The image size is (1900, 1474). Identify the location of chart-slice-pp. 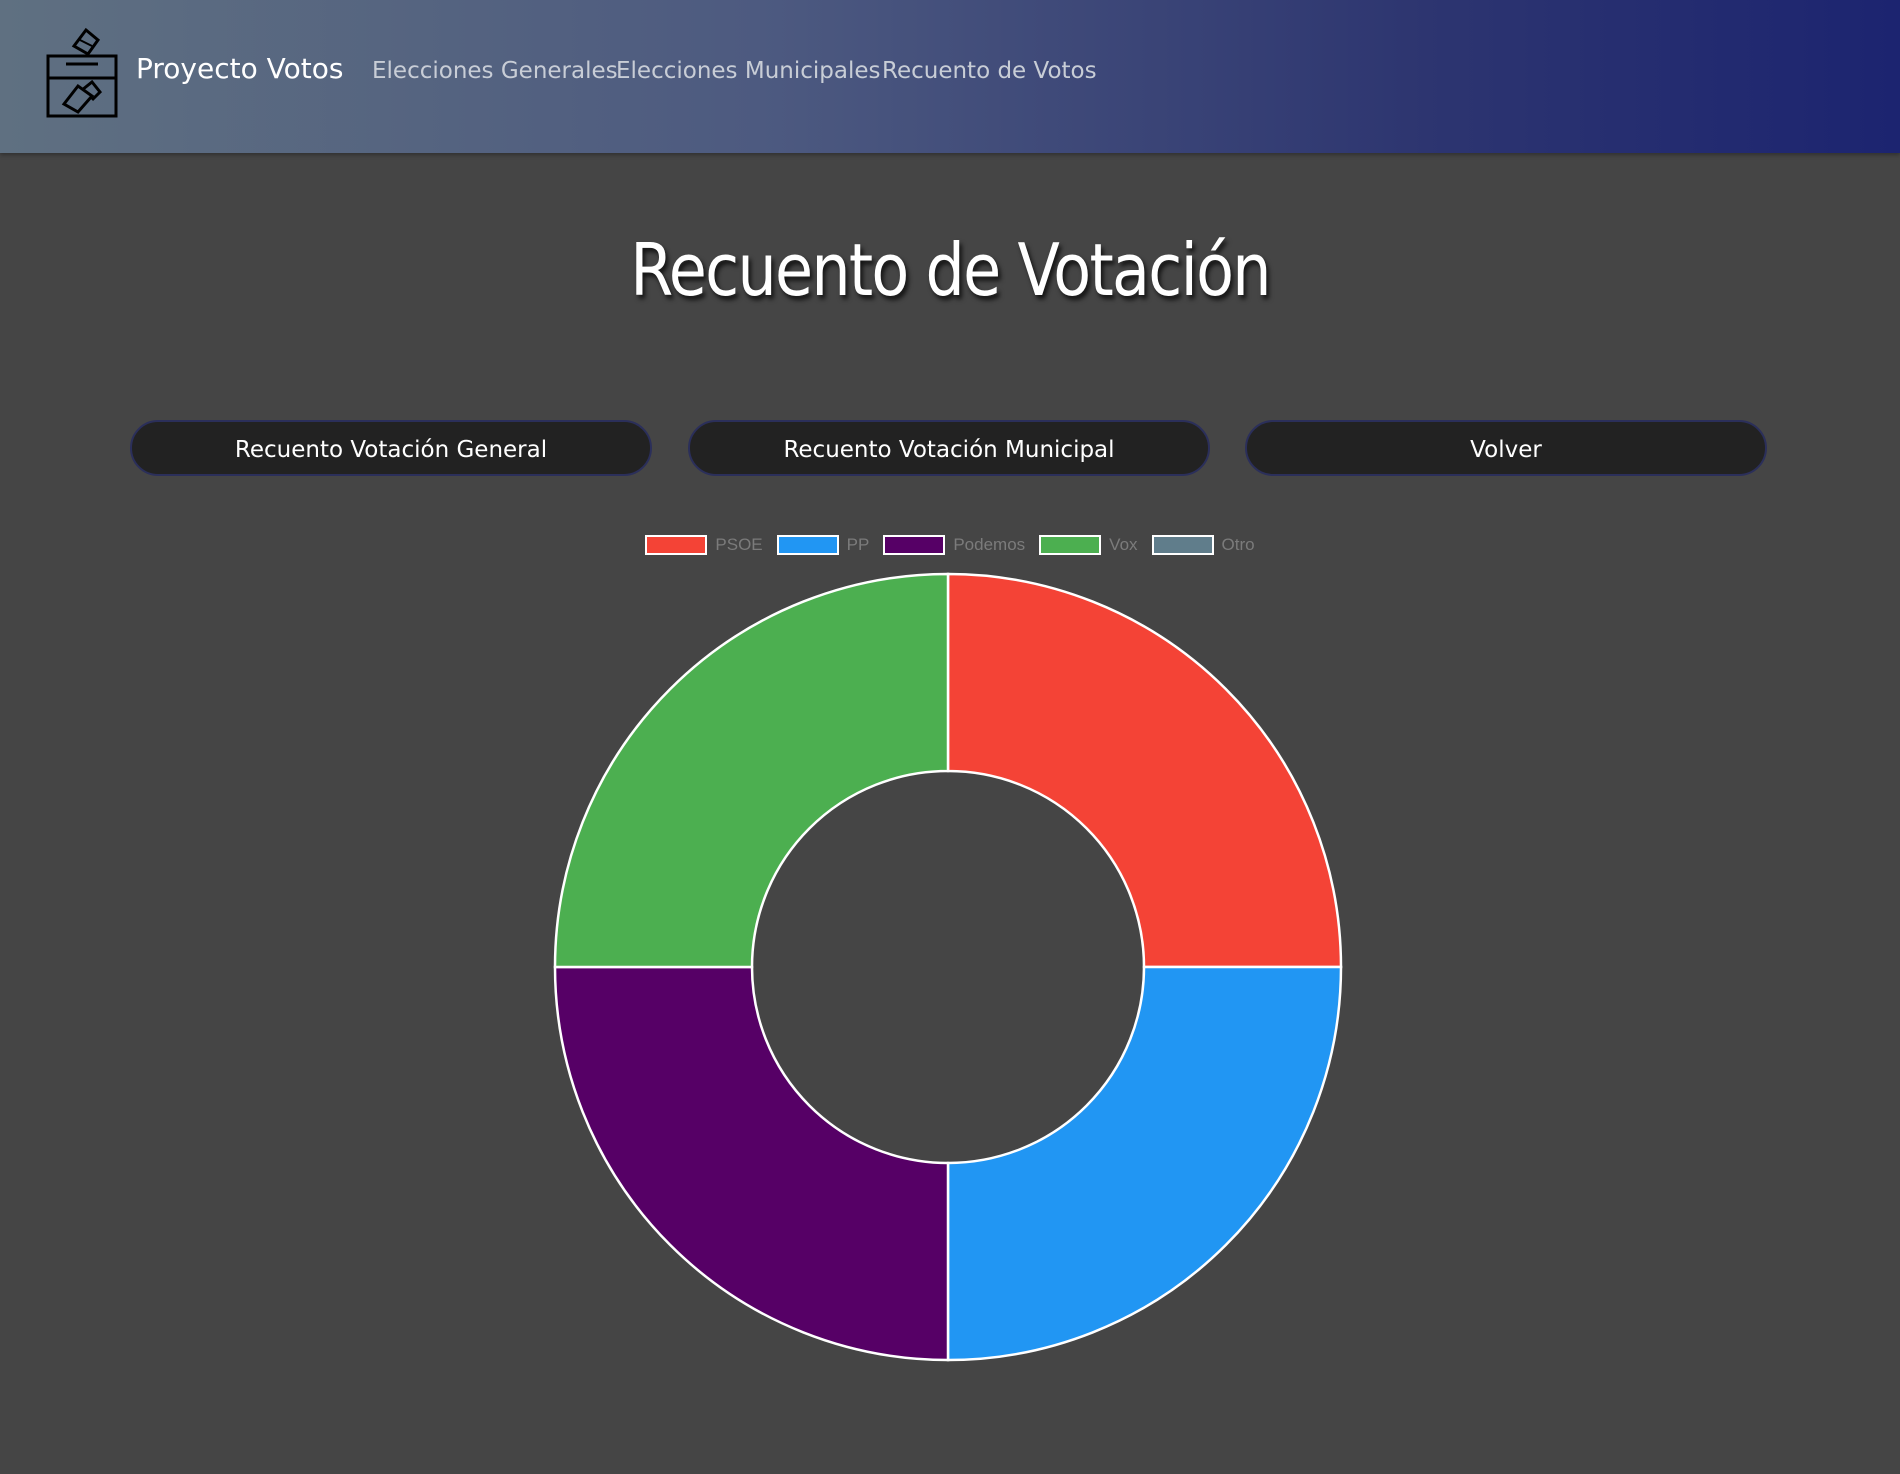
(1144, 1163).